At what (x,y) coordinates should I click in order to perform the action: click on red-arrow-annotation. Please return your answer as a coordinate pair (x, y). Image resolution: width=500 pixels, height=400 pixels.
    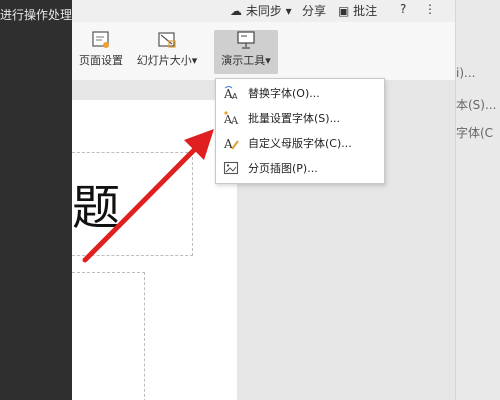
    Looking at the image, I should click on (148, 196).